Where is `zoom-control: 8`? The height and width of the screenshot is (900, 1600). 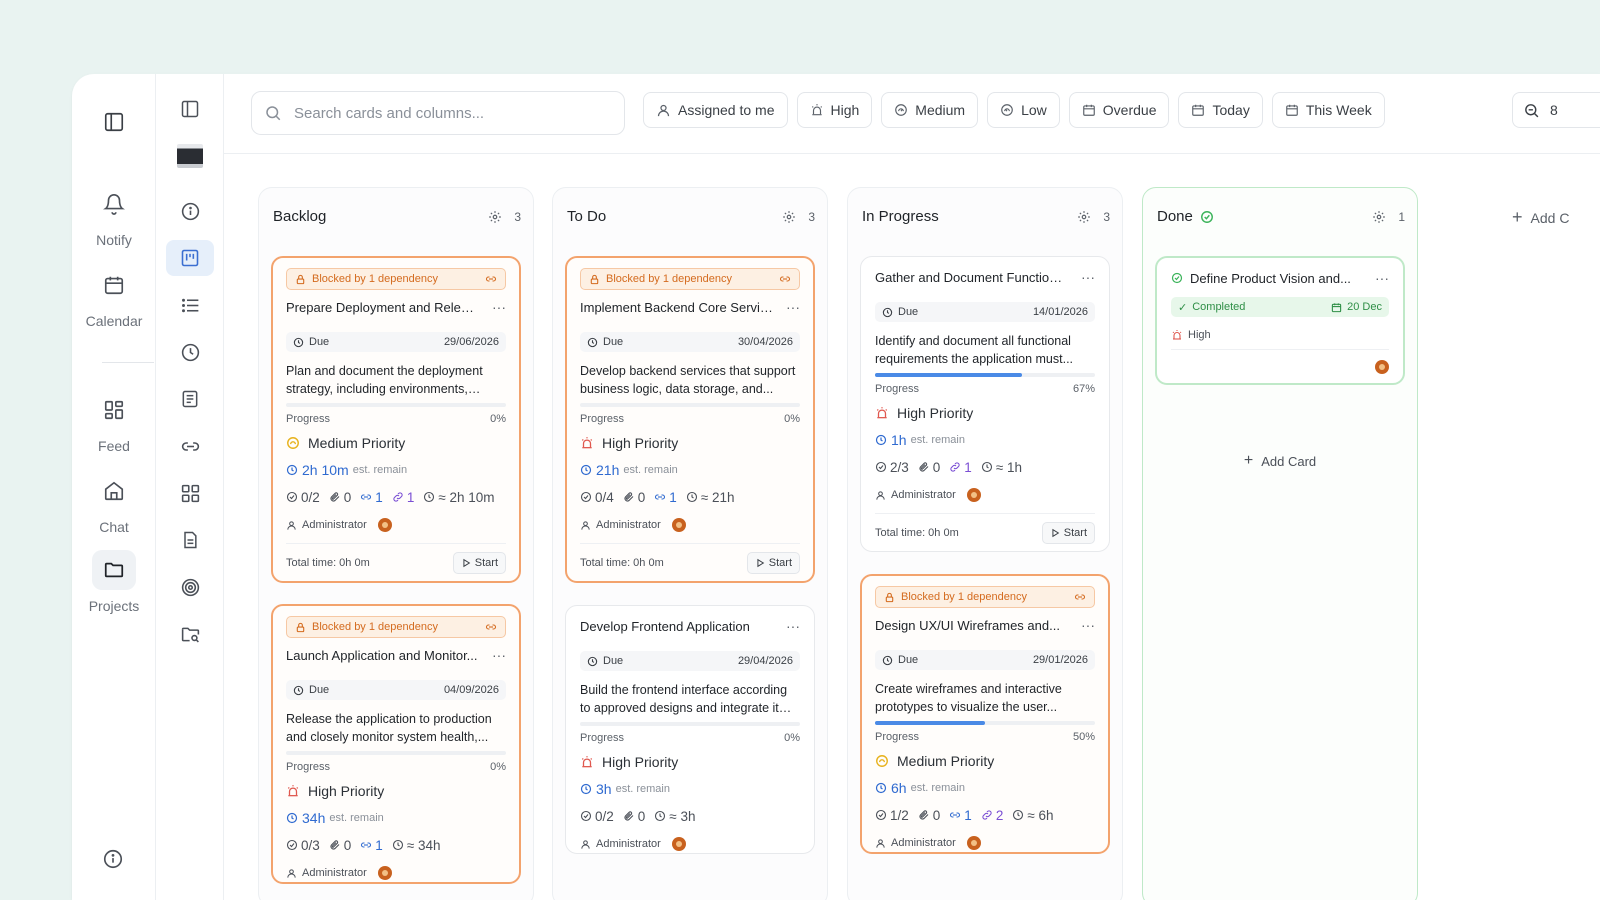
zoom-control: 8 is located at coordinates (1556, 110).